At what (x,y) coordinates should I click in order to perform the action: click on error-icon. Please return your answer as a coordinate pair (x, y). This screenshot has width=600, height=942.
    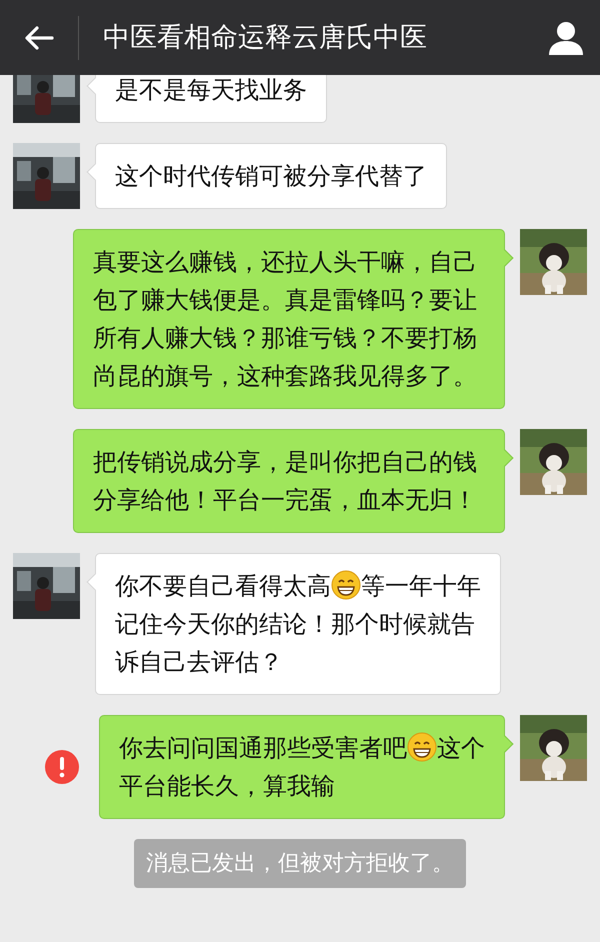
    Looking at the image, I should click on (62, 767).